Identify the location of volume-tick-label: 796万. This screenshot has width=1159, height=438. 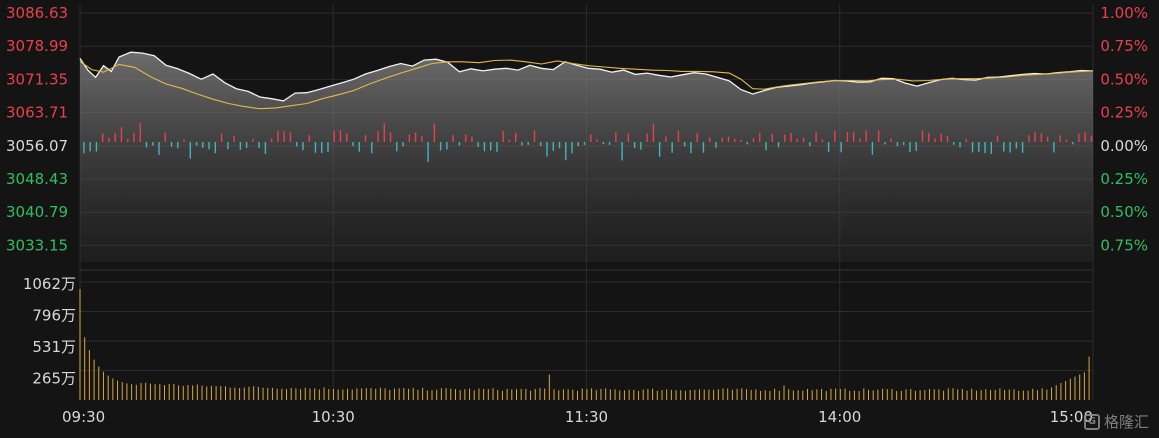
(54, 316).